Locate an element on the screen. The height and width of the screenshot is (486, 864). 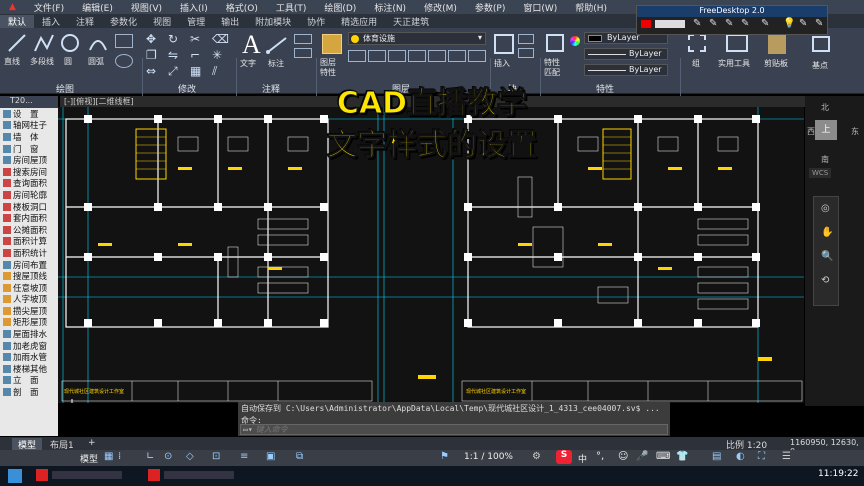
start-button-icon is located at coordinates (15, 476).